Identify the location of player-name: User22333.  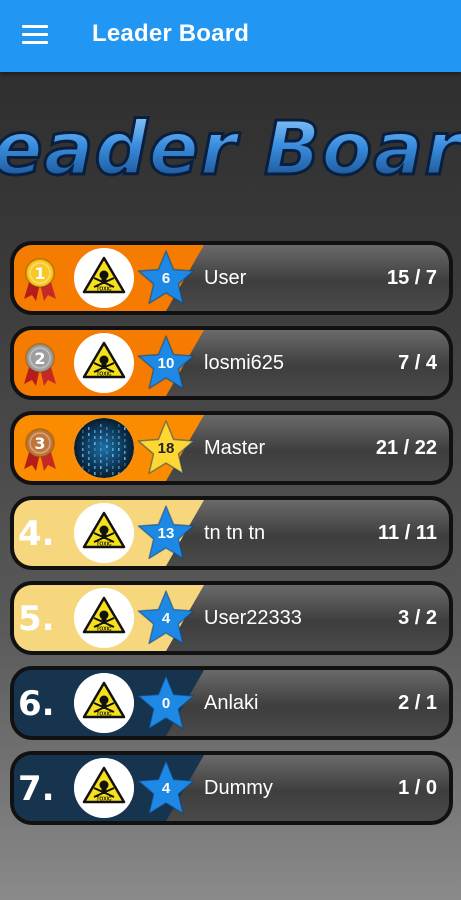
(253, 618).